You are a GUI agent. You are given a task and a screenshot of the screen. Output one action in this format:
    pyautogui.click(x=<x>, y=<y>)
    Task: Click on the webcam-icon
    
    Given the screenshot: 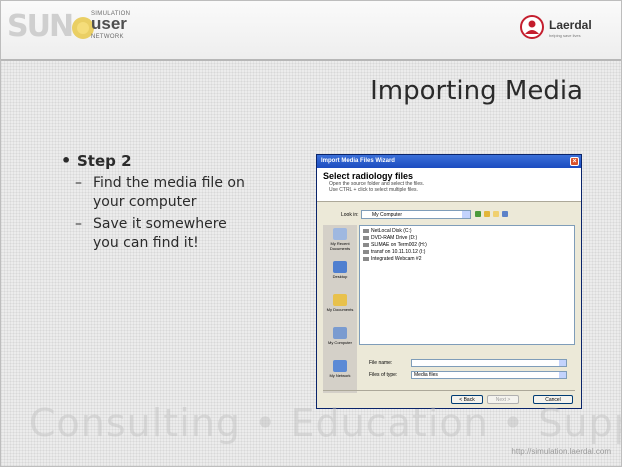 What is the action you would take?
    pyautogui.click(x=366, y=258)
    